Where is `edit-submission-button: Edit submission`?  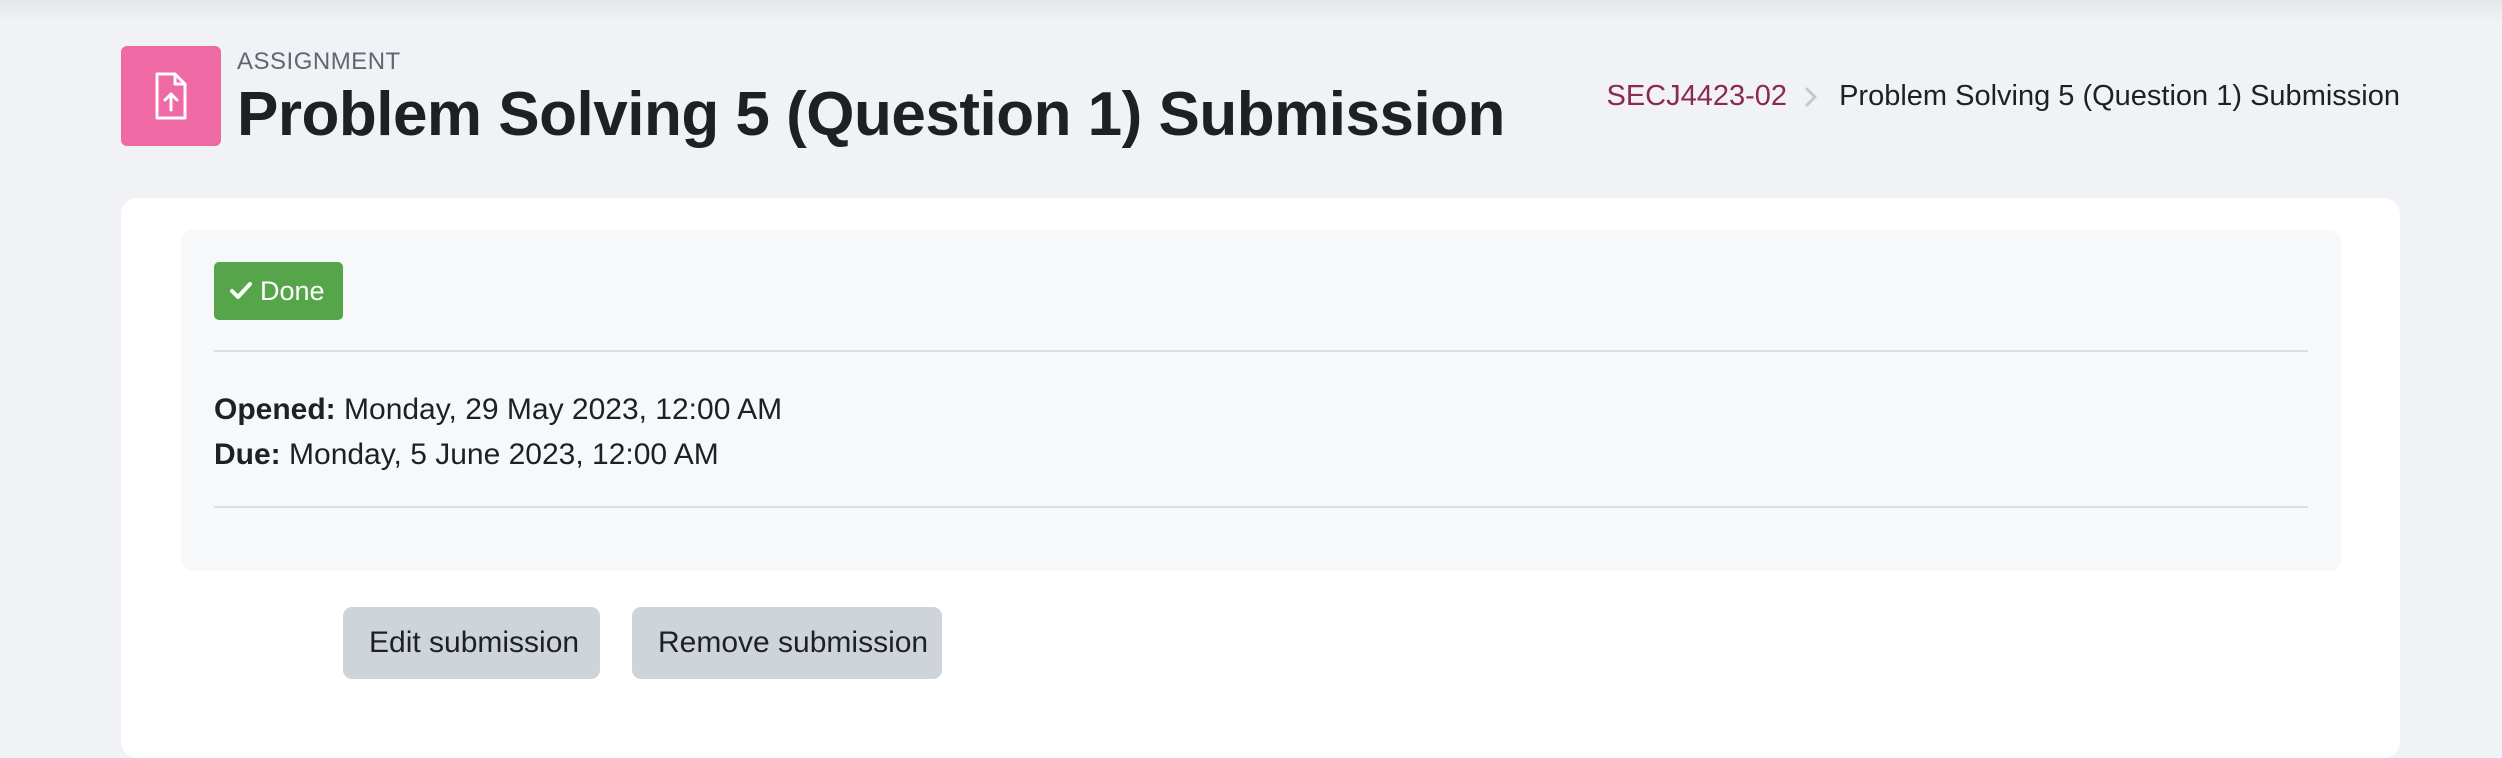 edit-submission-button: Edit submission is located at coordinates (471, 643).